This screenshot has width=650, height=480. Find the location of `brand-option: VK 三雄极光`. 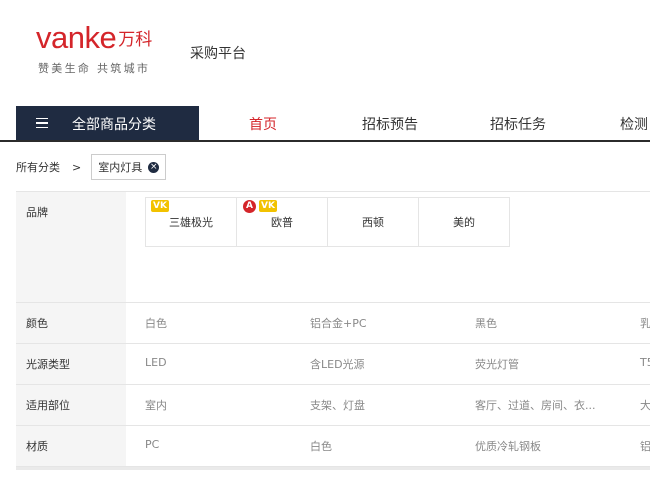

brand-option: VK 三雄极光 is located at coordinates (191, 222).